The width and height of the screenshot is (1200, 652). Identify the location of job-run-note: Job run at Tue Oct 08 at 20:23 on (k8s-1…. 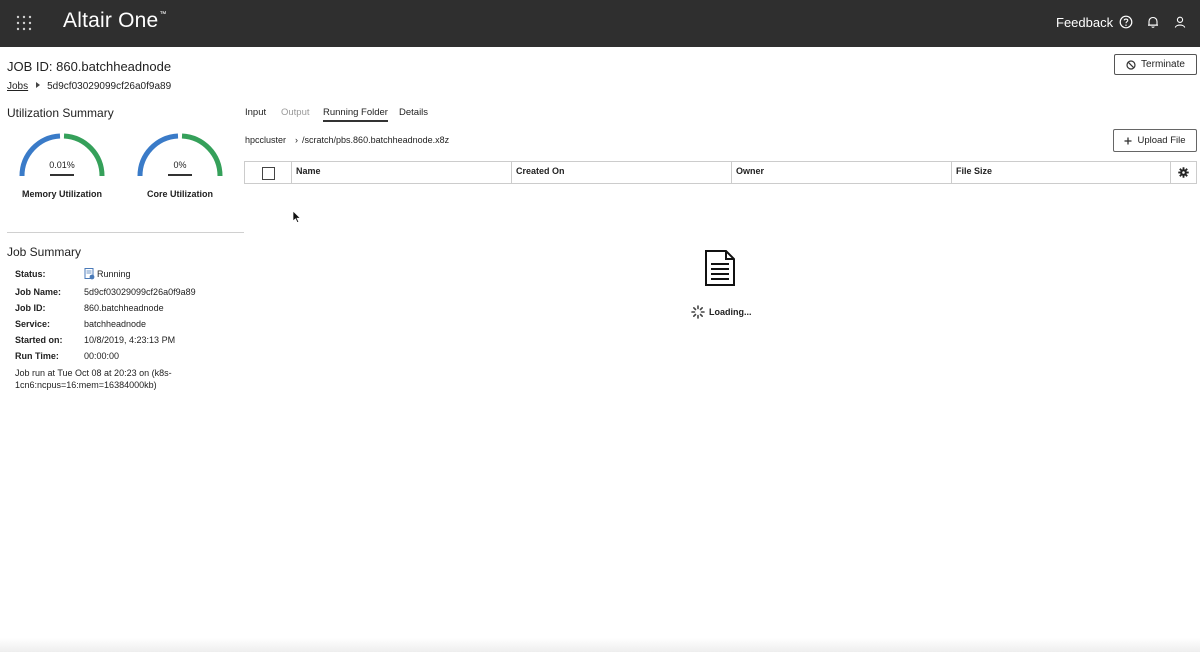
(93, 379).